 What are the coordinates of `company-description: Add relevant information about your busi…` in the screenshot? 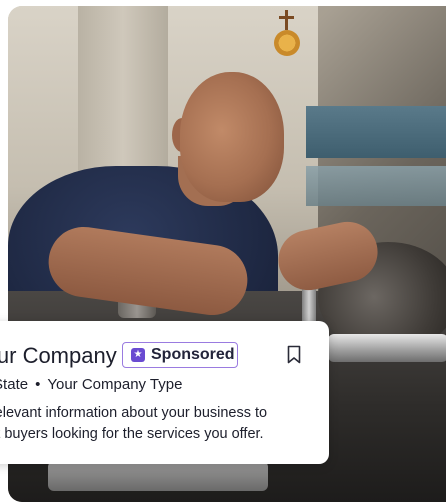 It's located at (152, 424).